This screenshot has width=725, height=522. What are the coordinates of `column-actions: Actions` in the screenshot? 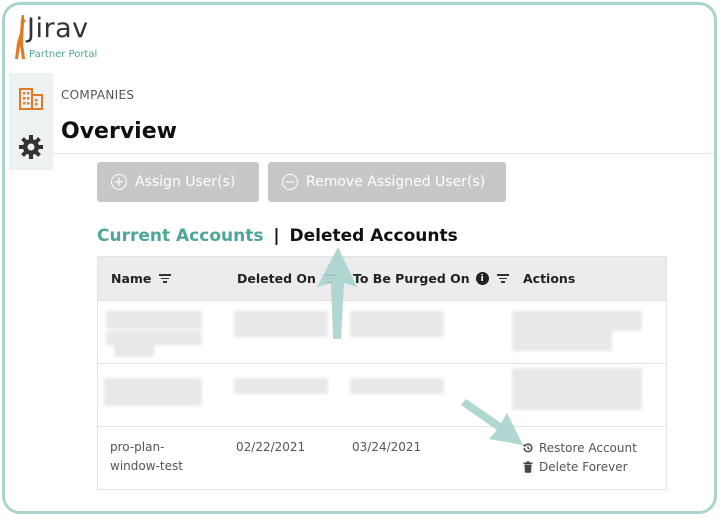 It's located at (549, 278).